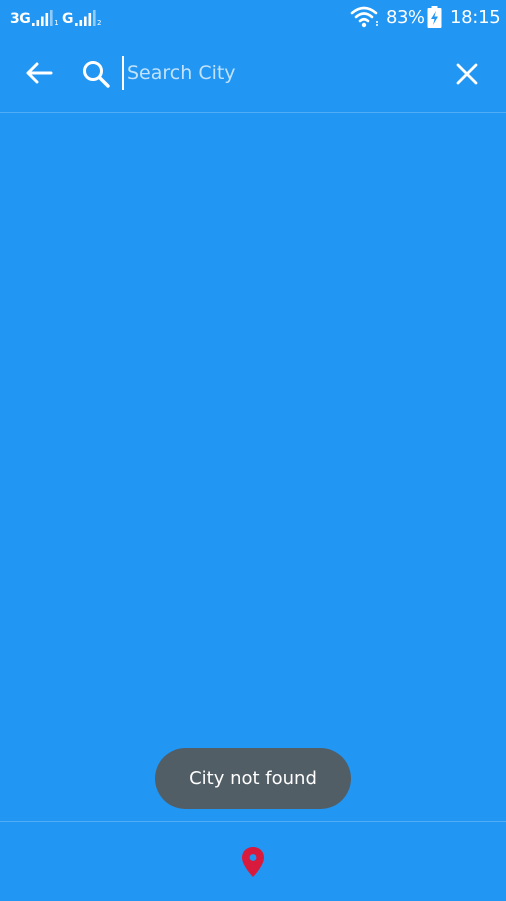 This screenshot has height=901, width=506. I want to click on arrow-left-icon, so click(39, 73).